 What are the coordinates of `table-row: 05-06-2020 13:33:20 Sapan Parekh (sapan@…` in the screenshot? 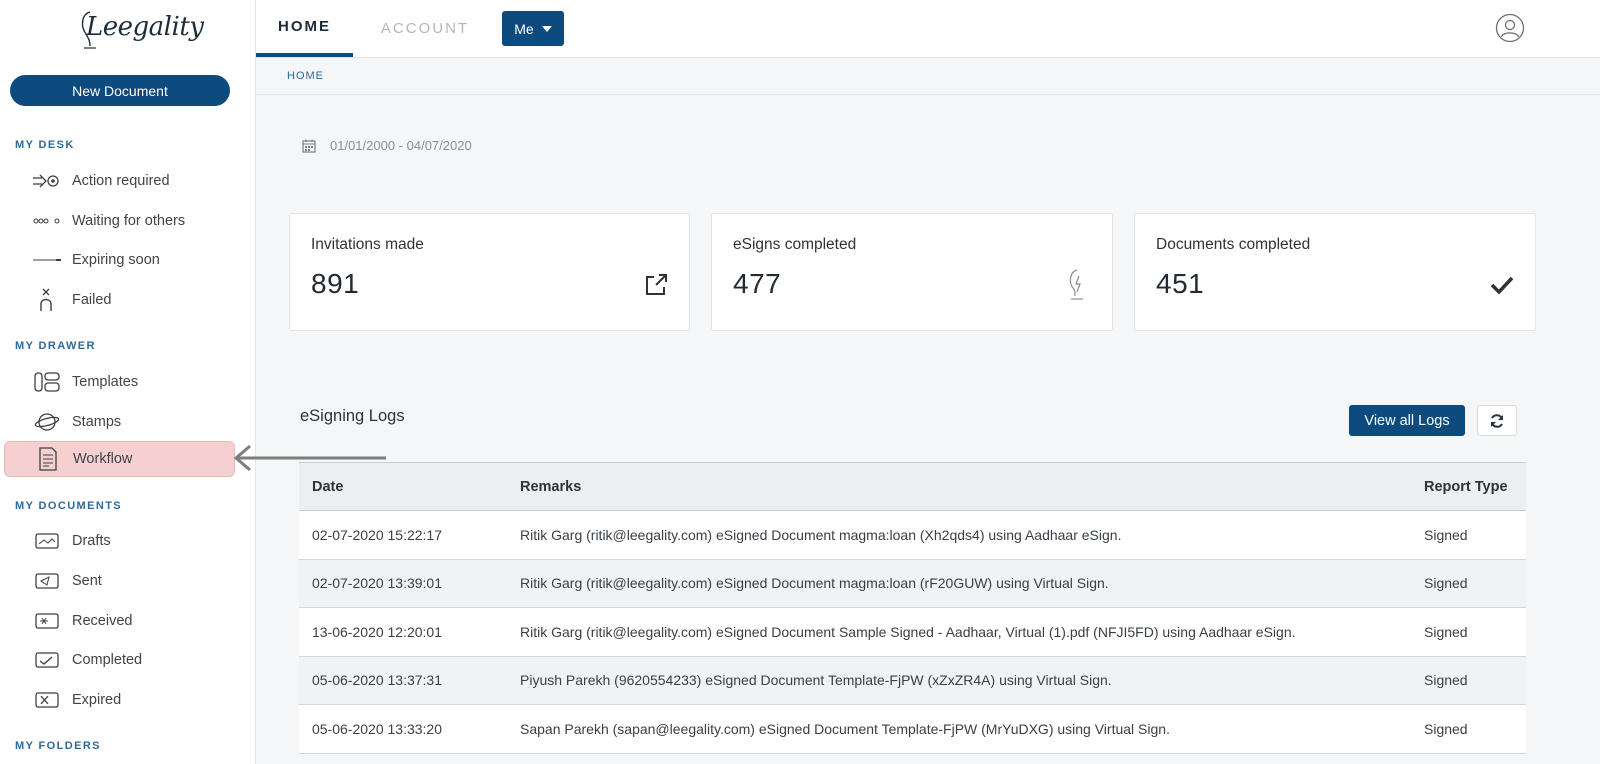 It's located at (912, 729).